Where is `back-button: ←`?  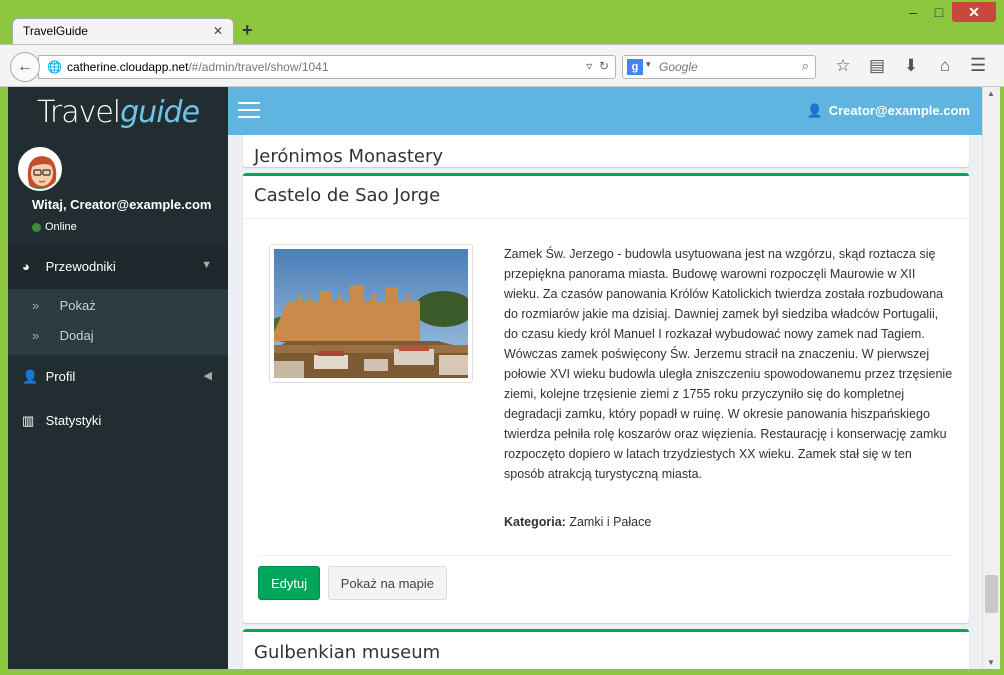 back-button: ← is located at coordinates (25, 67).